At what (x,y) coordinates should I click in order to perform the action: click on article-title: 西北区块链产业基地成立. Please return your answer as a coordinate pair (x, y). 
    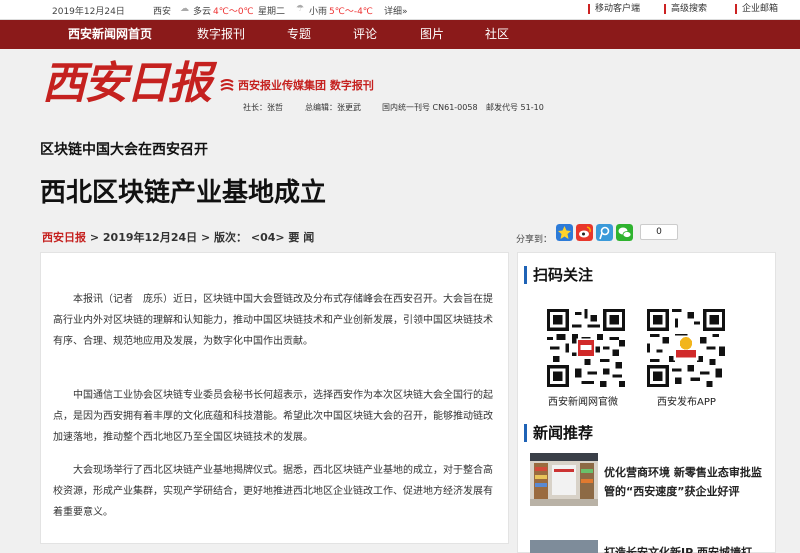
    Looking at the image, I should click on (183, 193).